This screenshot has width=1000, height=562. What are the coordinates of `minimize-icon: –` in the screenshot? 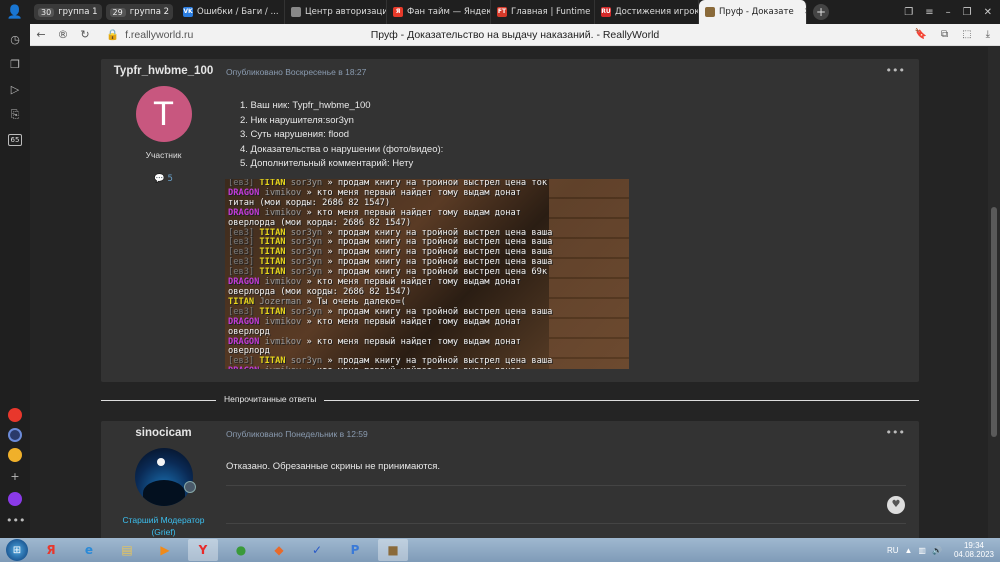 It's located at (948, 12).